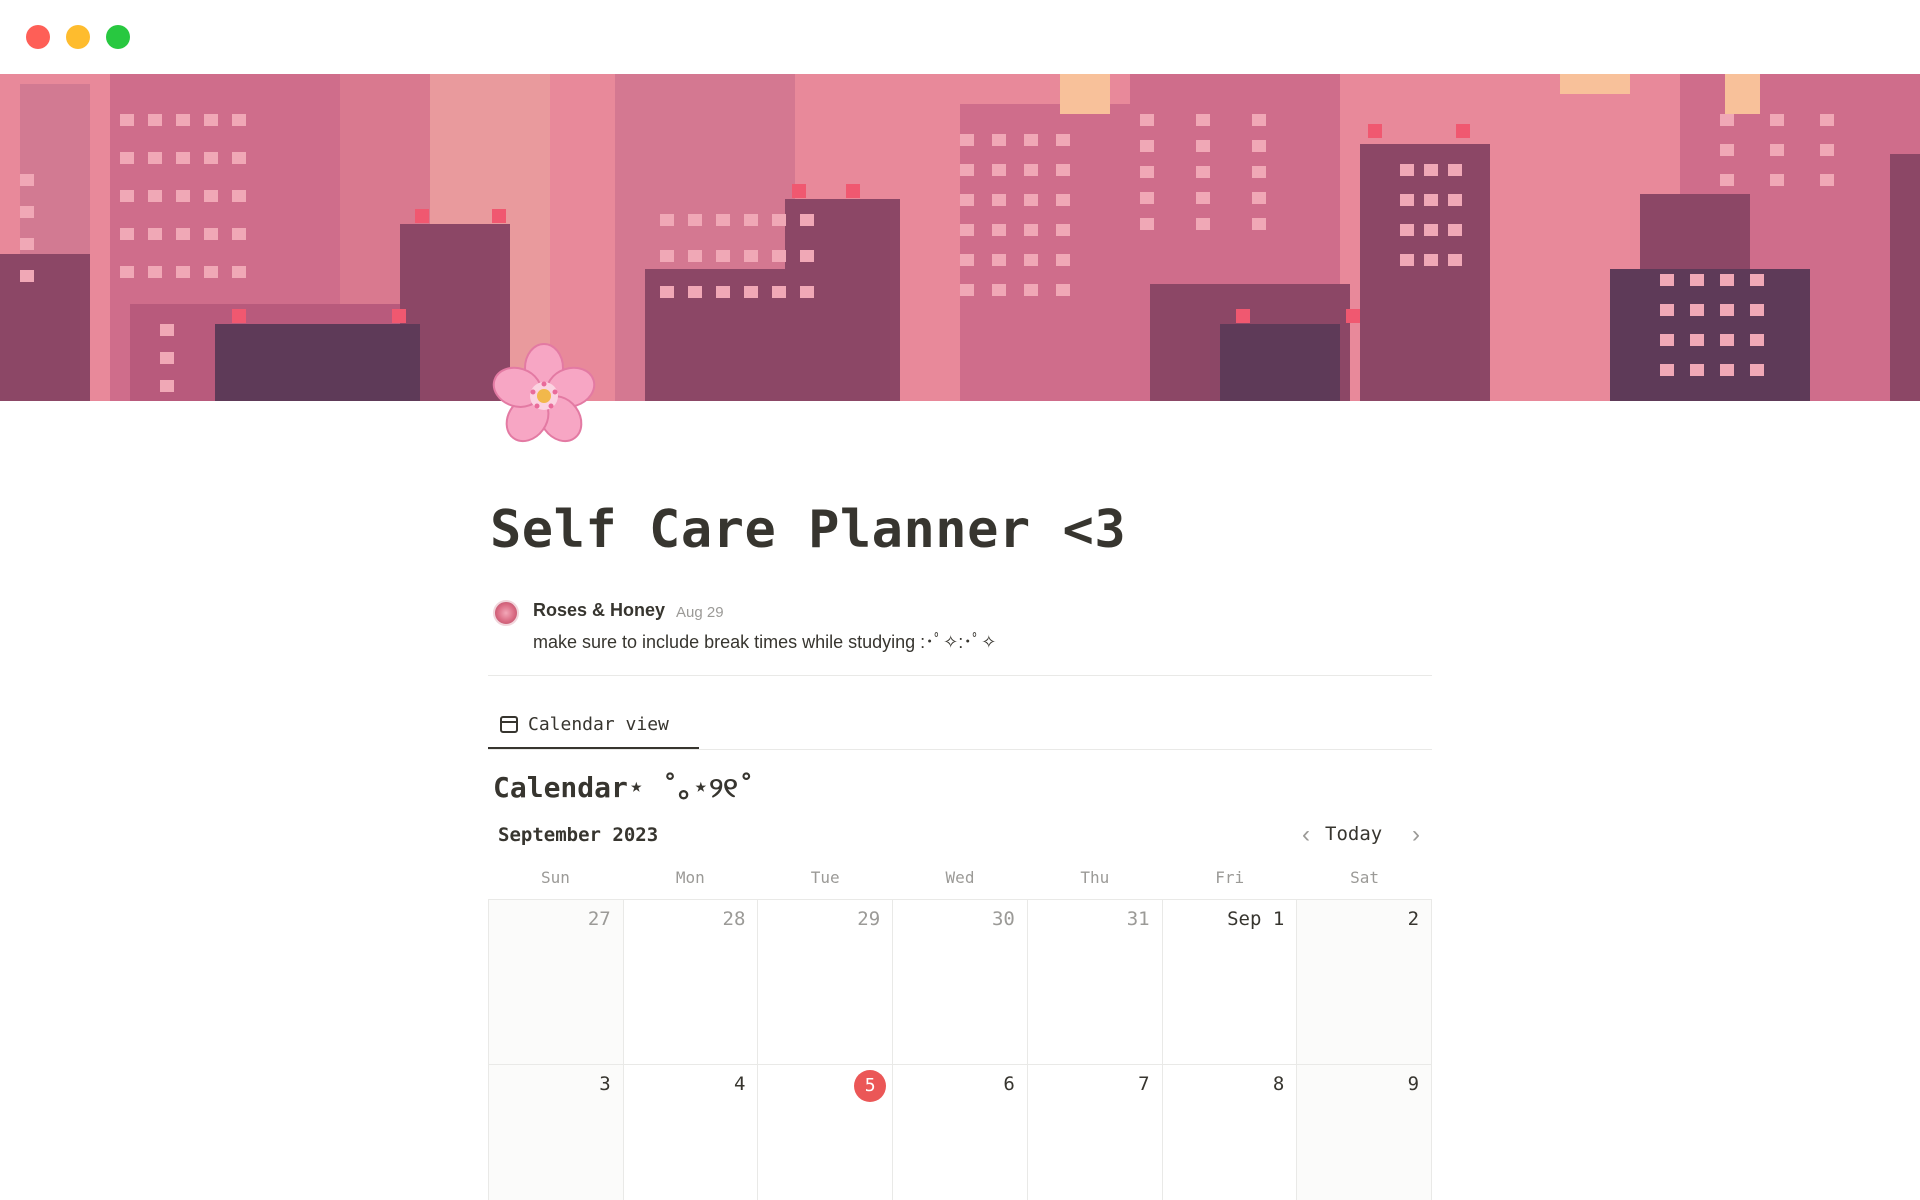  I want to click on day-number: 6, so click(1009, 1084).